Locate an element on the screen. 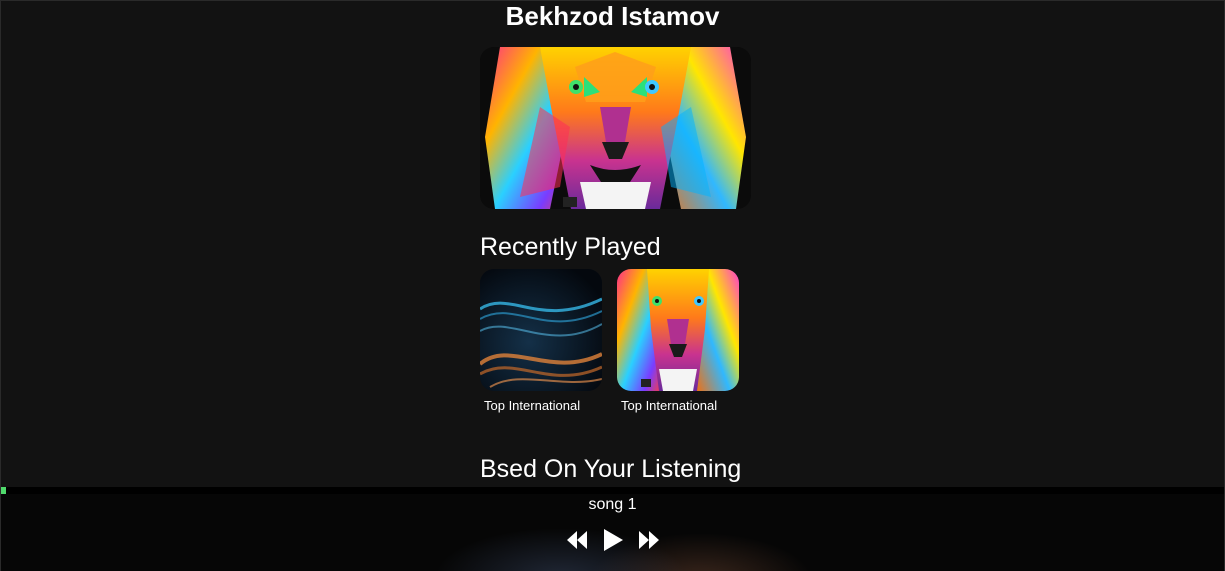  progress-fill is located at coordinates (3, 490).